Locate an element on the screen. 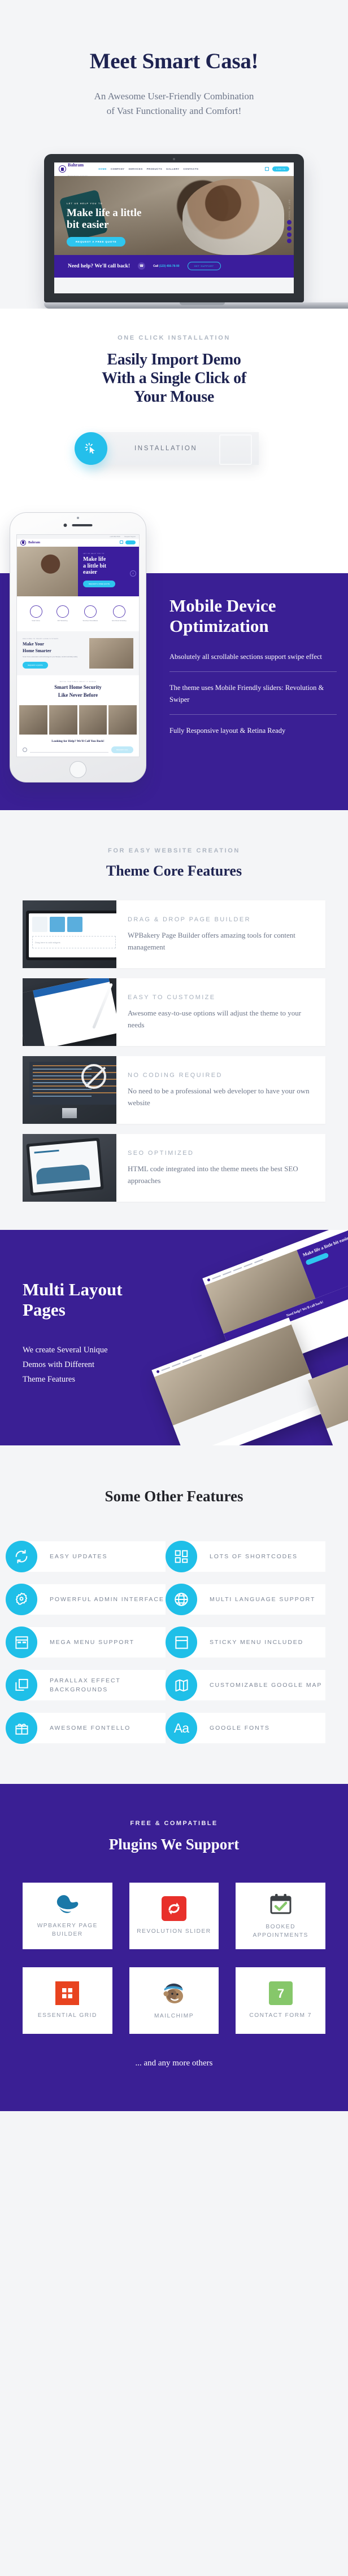 This screenshot has height=2576, width=348. feature-card-label: MULTI LANGUAGE SUPPORT is located at coordinates (263, 1599).